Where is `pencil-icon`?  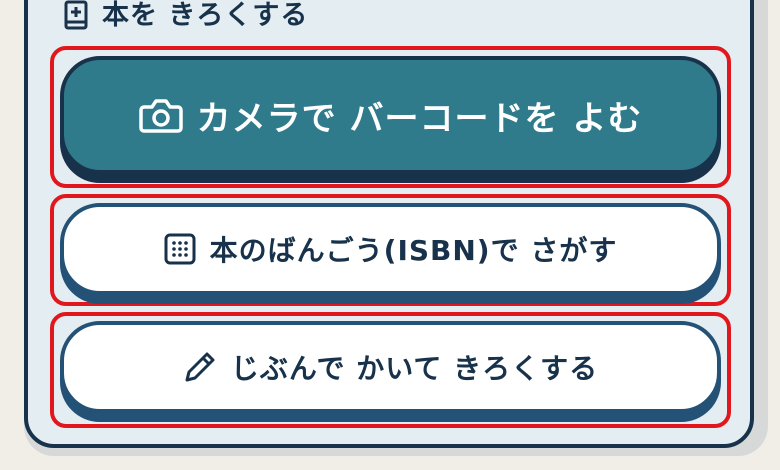
pencil-icon is located at coordinates (200, 367).